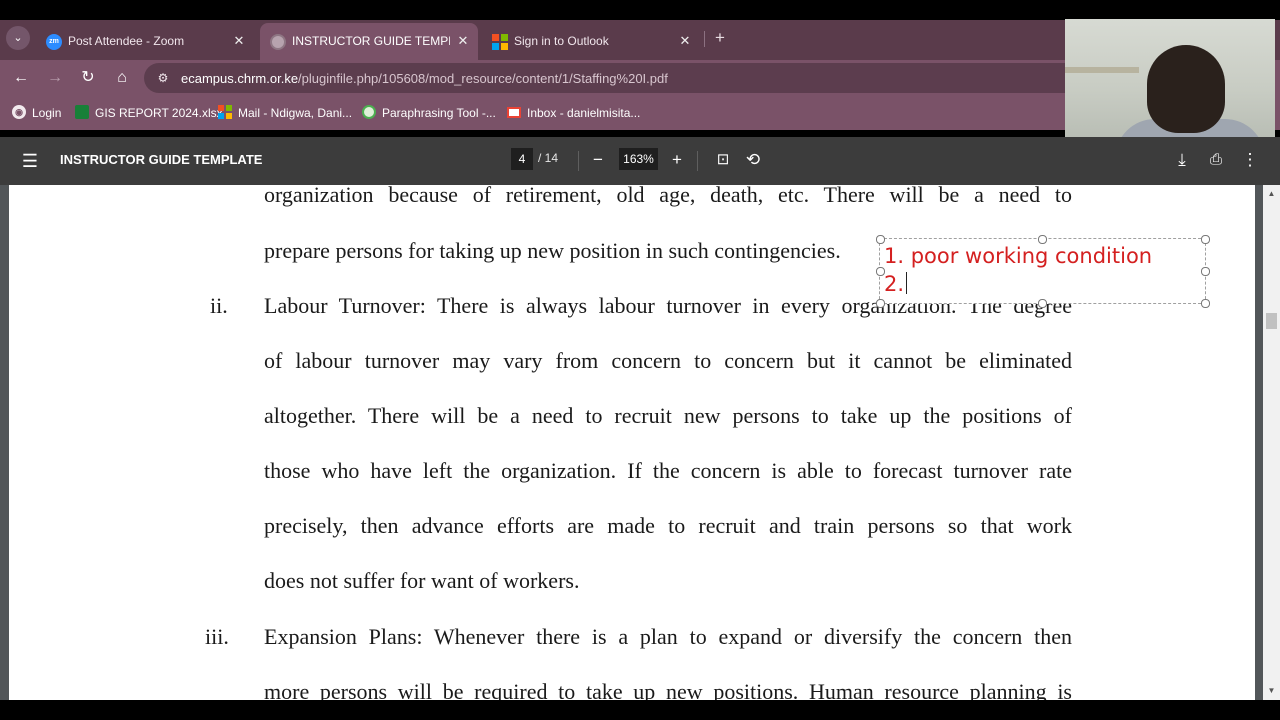 Image resolution: width=1280 pixels, height=720 pixels. What do you see at coordinates (18, 38) in the screenshot?
I see `tab-search-chevron-icon: ⌄` at bounding box center [18, 38].